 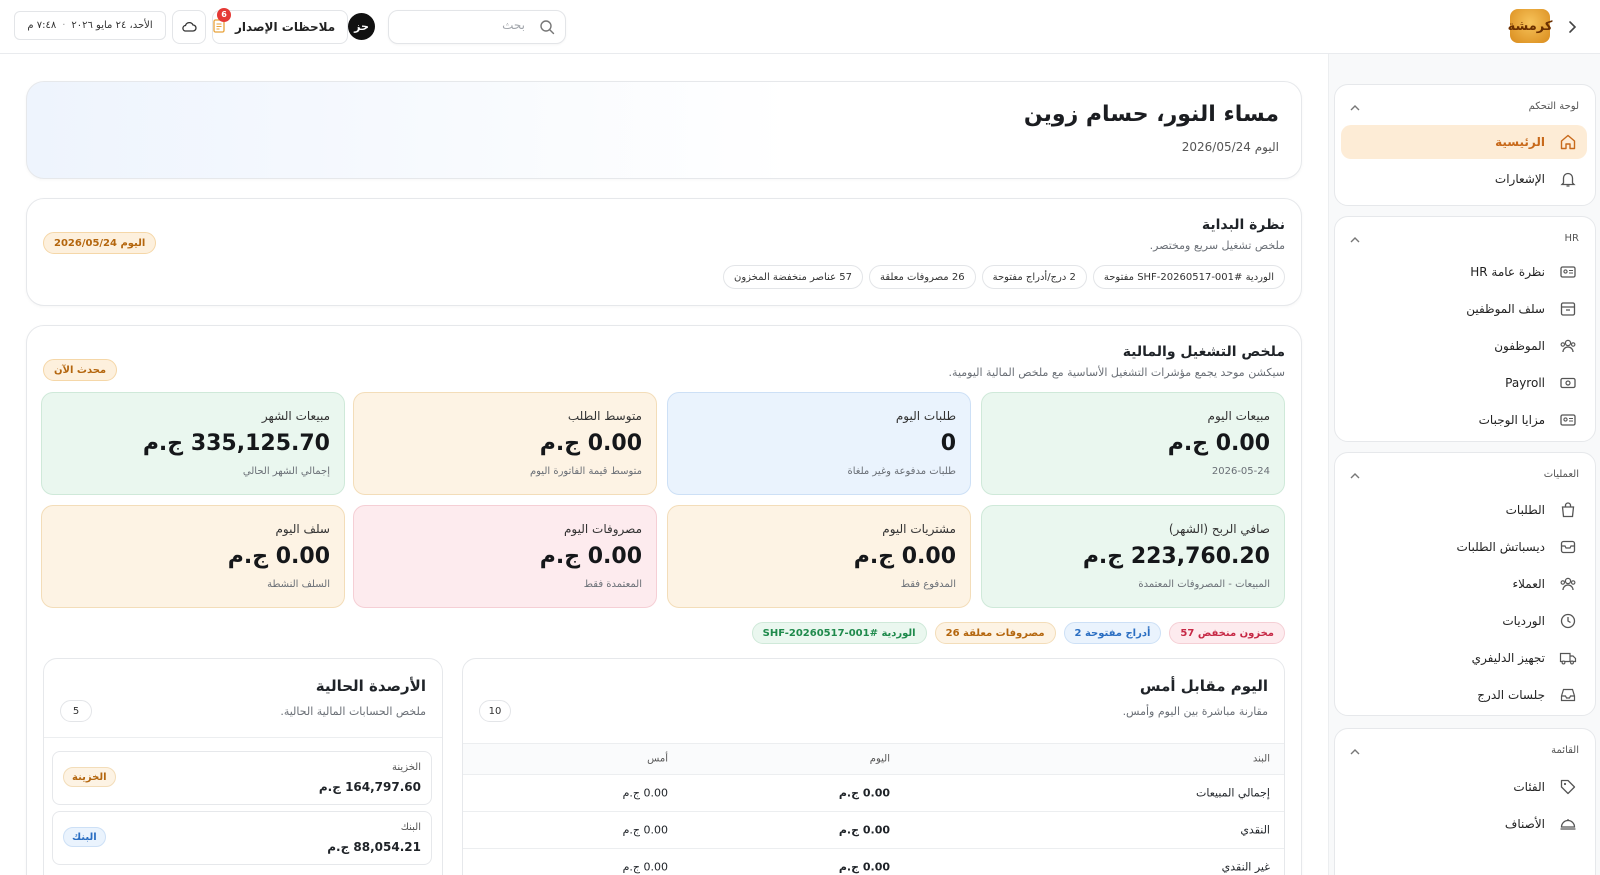 I want to click on kpi-title: مبيعات الشهر, so click(x=295, y=416).